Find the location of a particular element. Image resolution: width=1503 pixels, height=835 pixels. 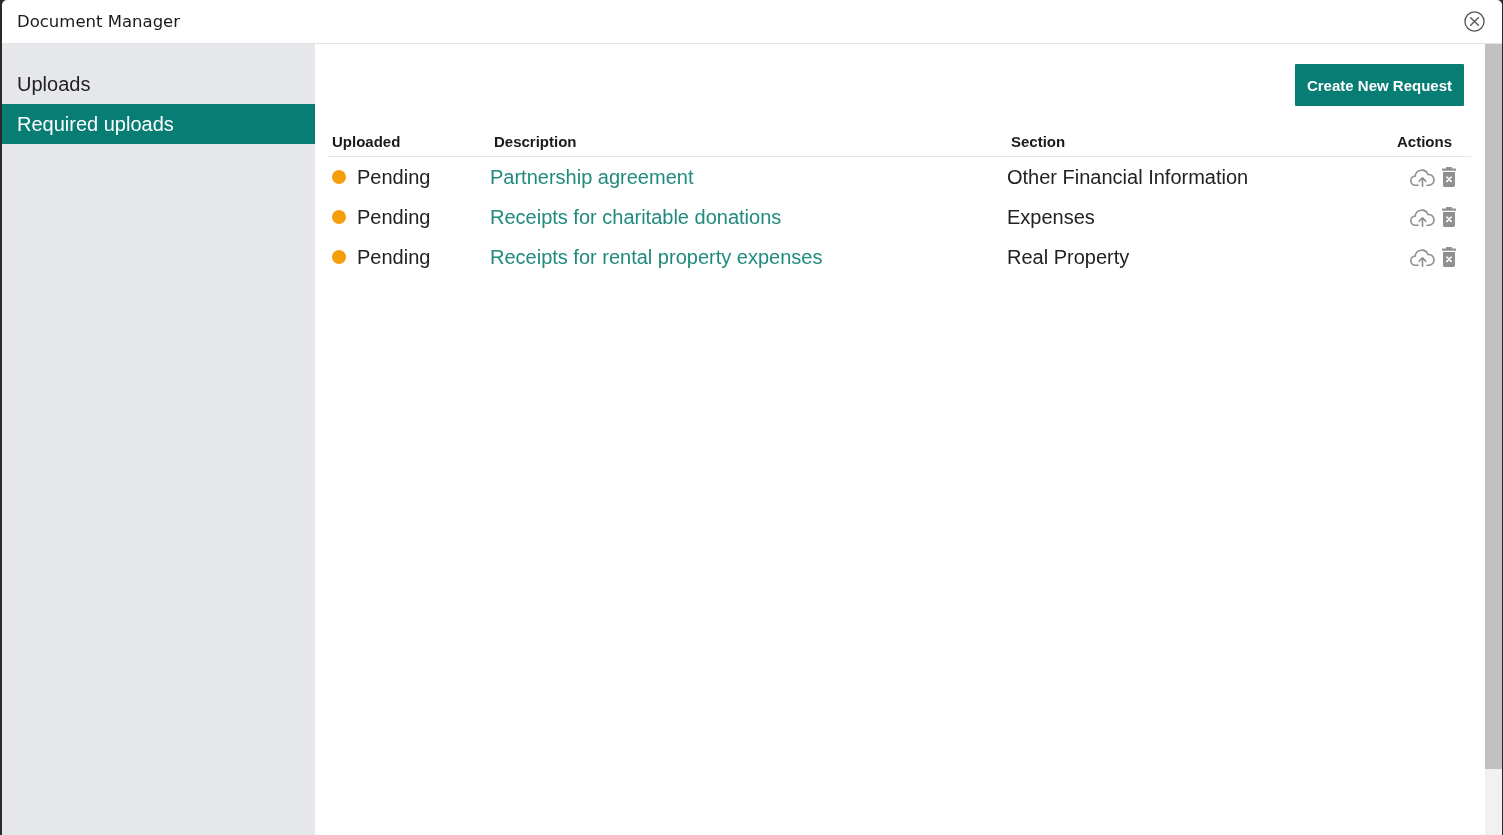

create-request-button: Create New Request is located at coordinates (1379, 85).